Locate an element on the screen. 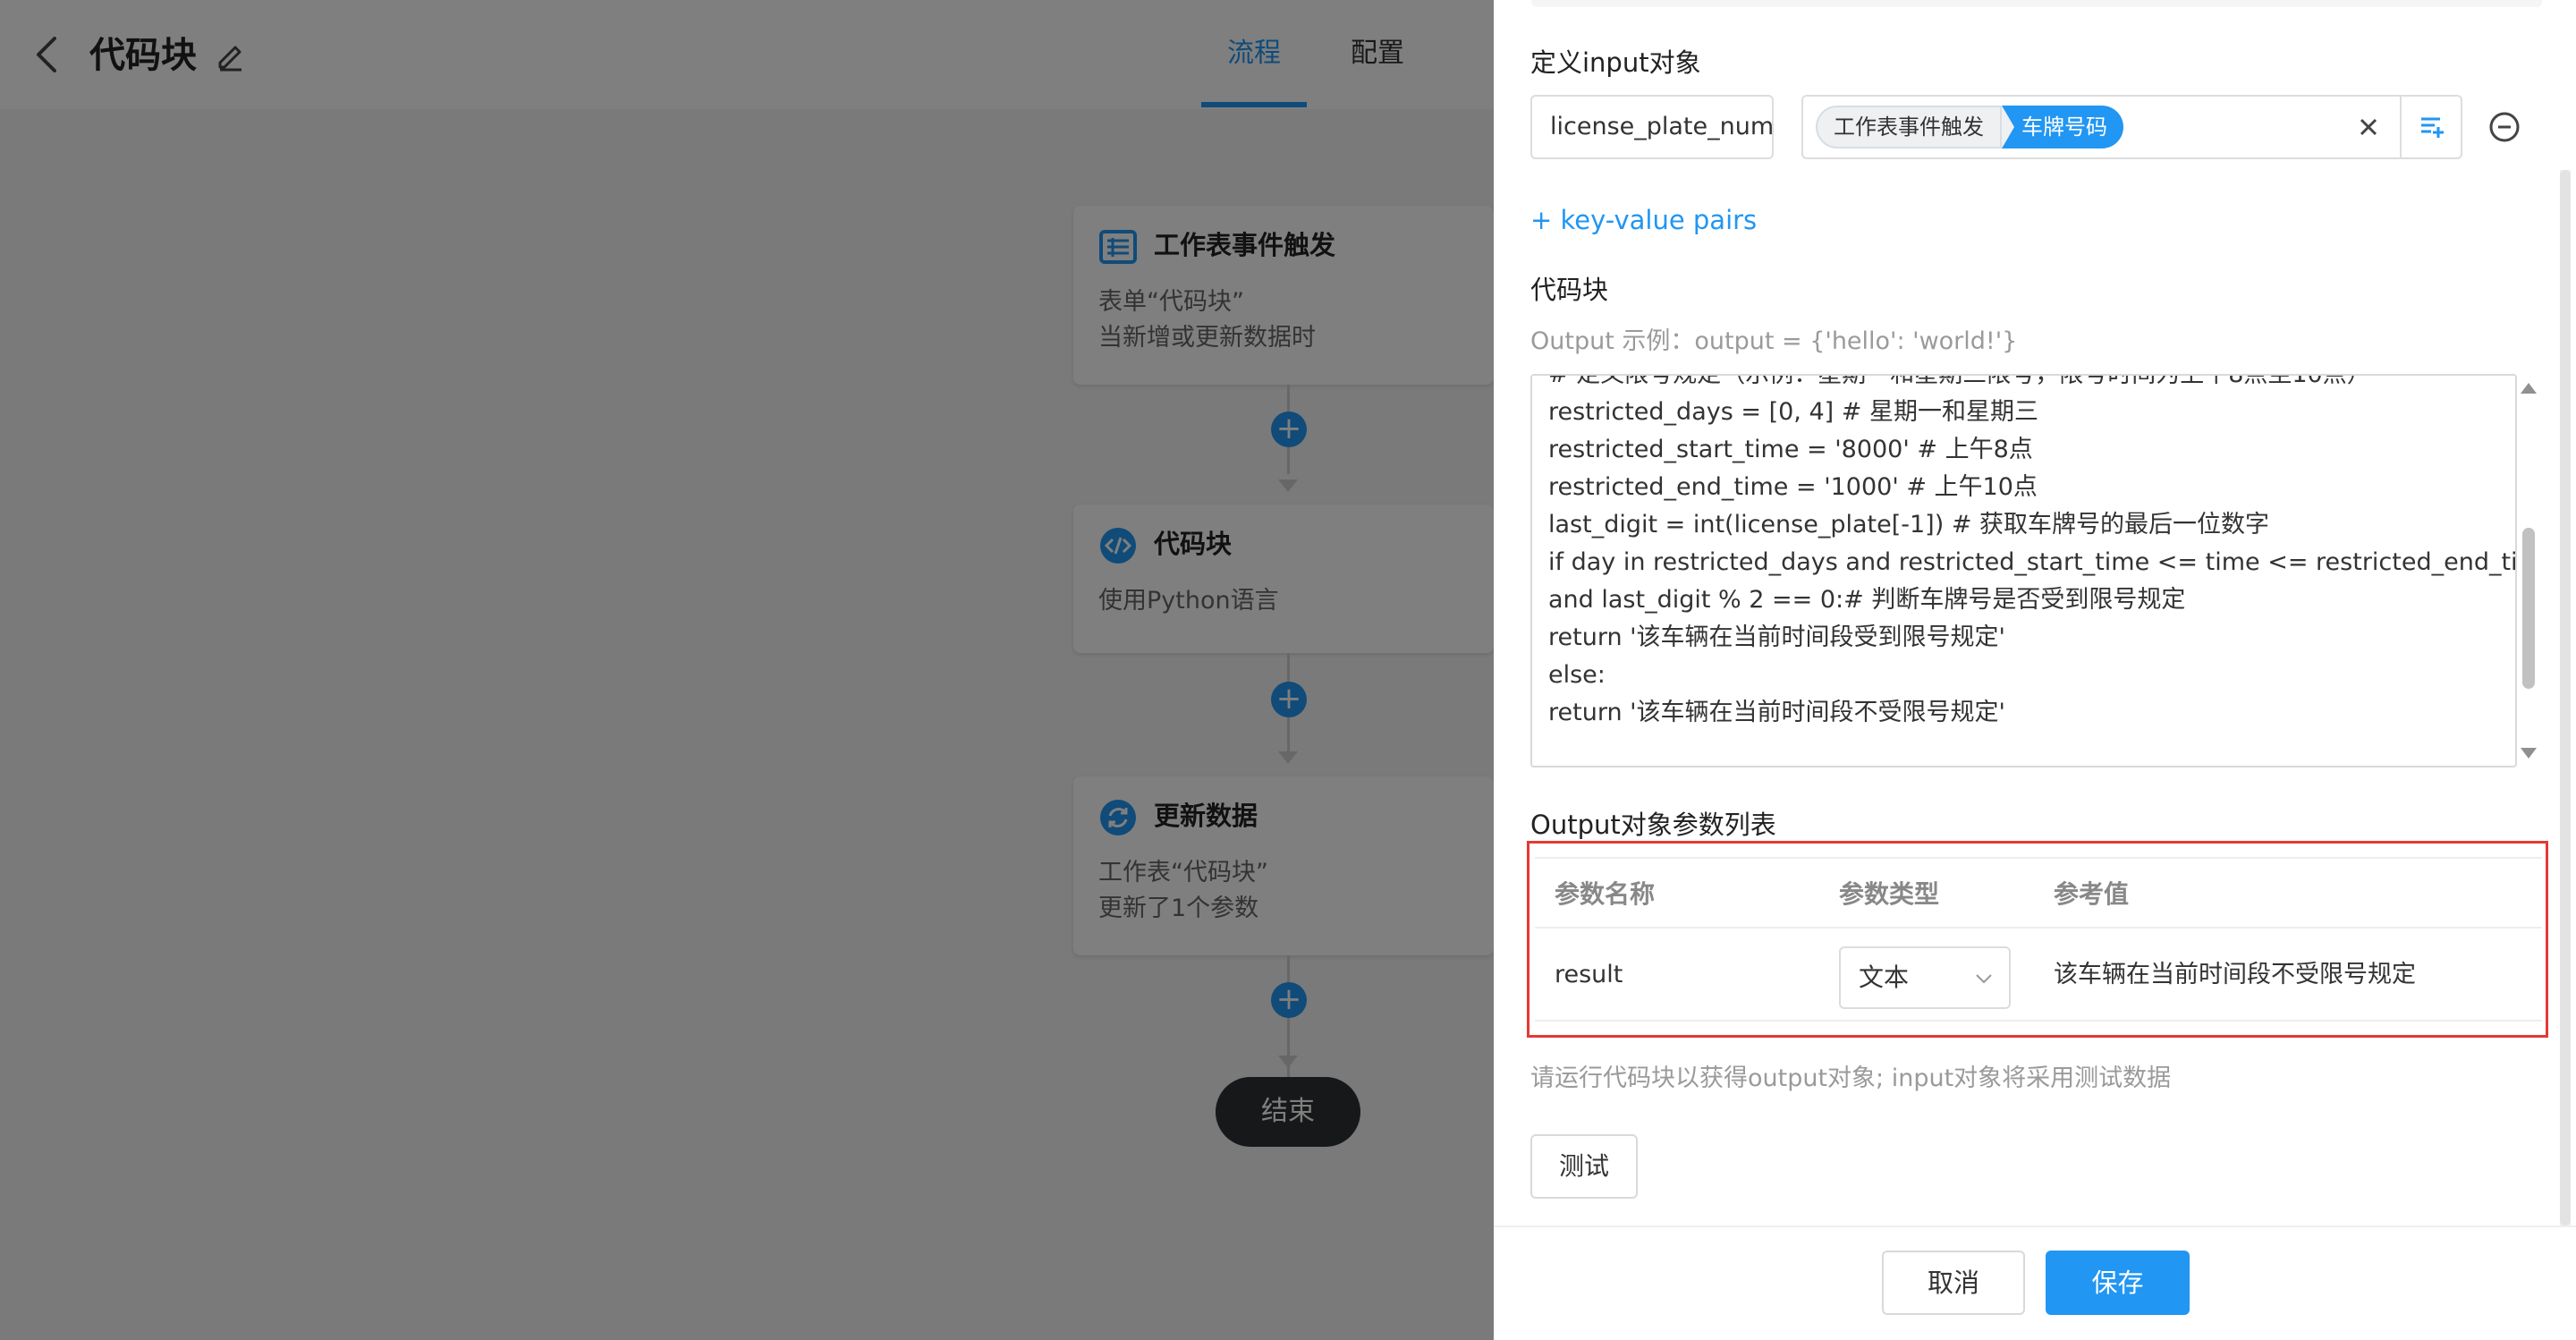  code-section-label: 代码块 is located at coordinates (1569, 290).